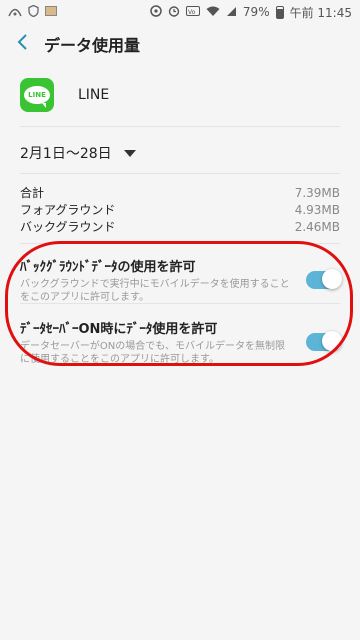 The width and height of the screenshot is (360, 640). What do you see at coordinates (231, 12) in the screenshot?
I see `cellular-icon` at bounding box center [231, 12].